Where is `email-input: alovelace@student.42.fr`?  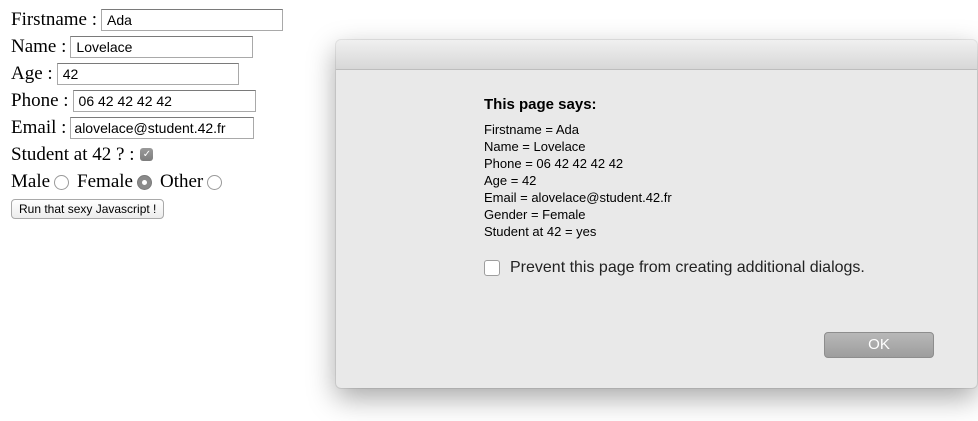 email-input: alovelace@student.42.fr is located at coordinates (162, 127).